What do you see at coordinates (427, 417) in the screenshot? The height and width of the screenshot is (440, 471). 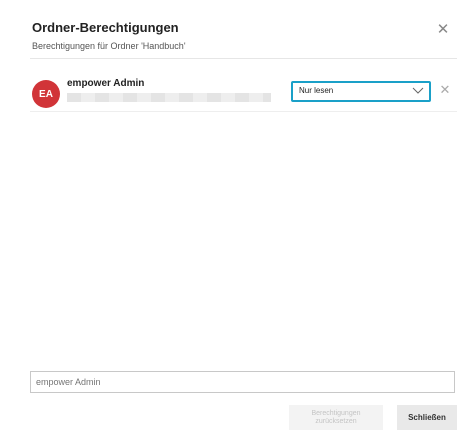 I see `close-button: Schließen` at bounding box center [427, 417].